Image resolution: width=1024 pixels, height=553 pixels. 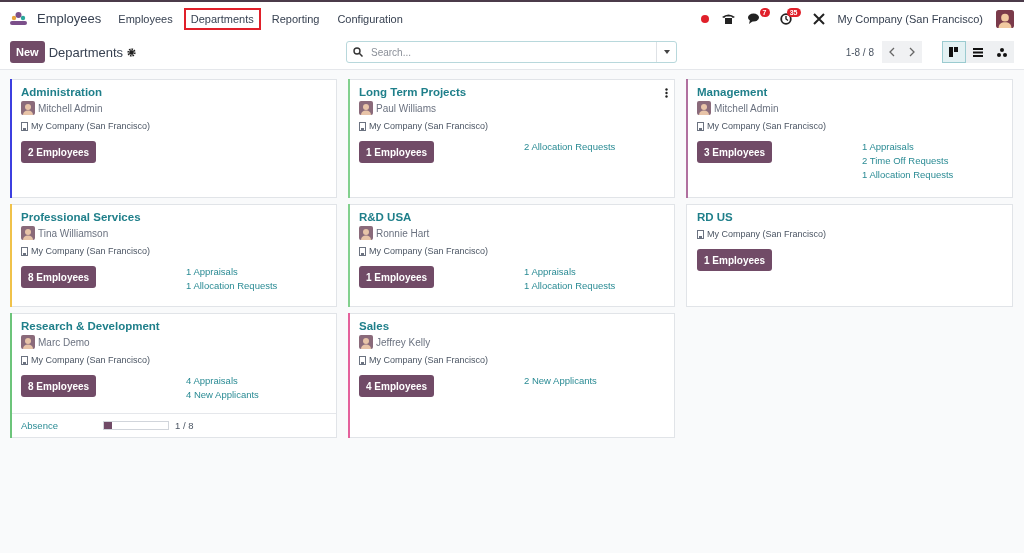 I want to click on new-button: New, so click(x=27, y=52).